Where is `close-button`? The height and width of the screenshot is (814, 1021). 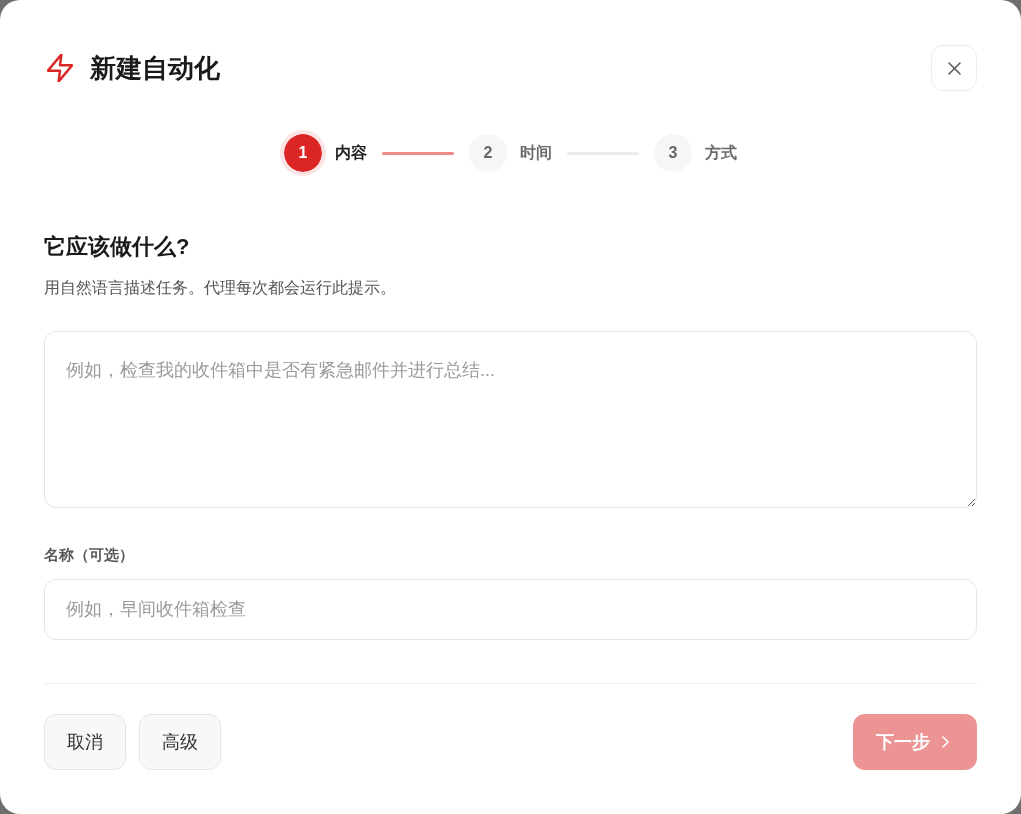 close-button is located at coordinates (954, 68).